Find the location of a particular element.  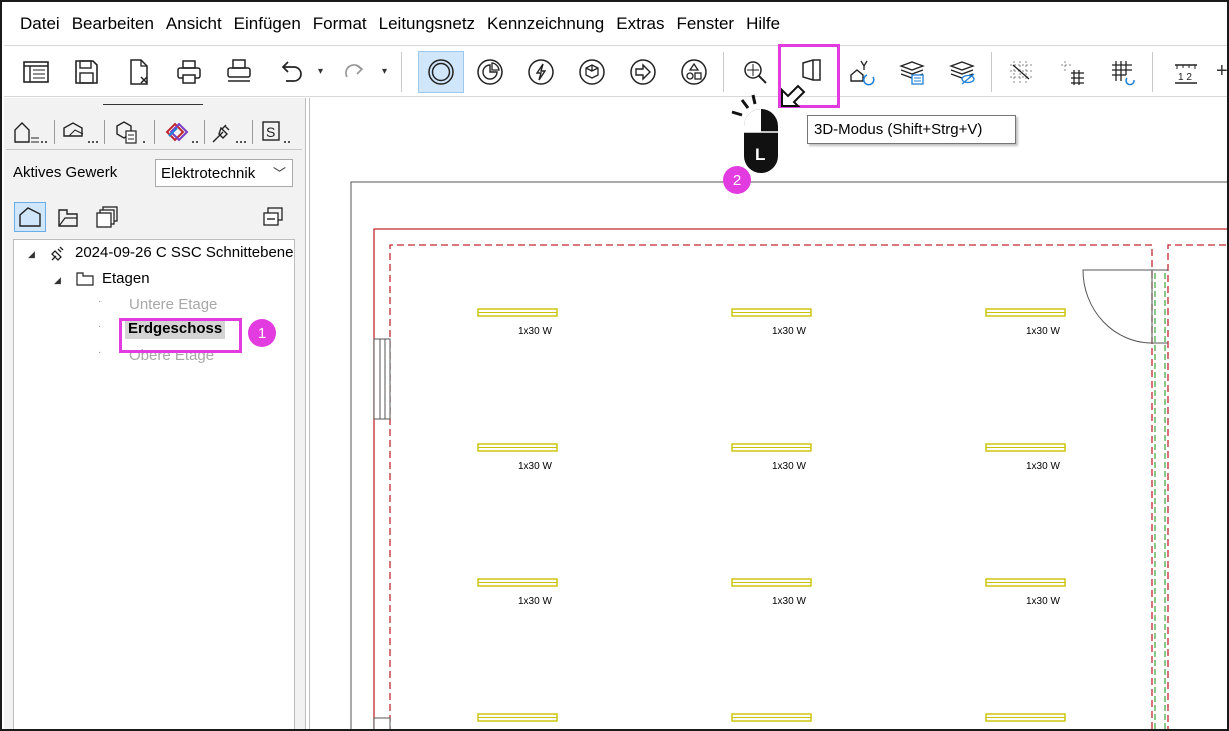

tree-etagen-node: Etagen is located at coordinates (126, 278).